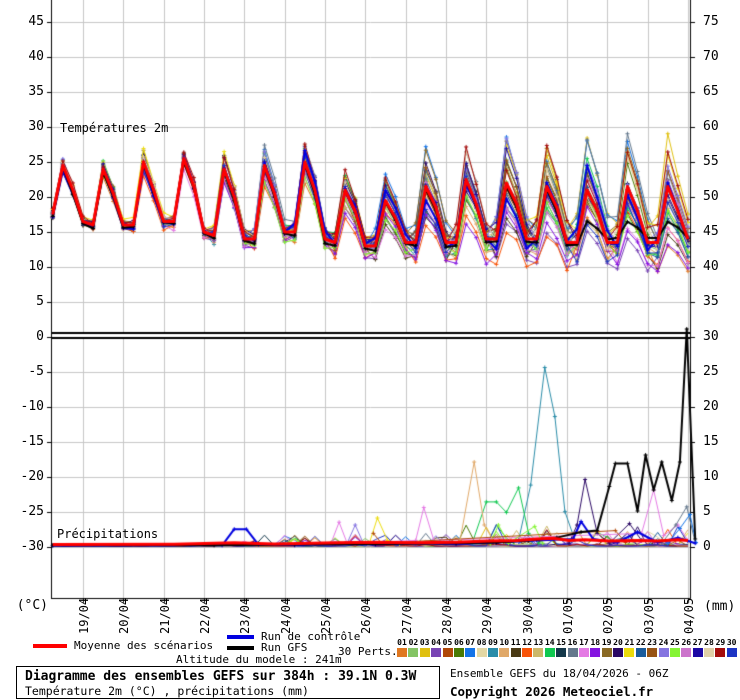  Describe the element at coordinates (711, 476) in the screenshot. I see `y-tick-label-right: 10` at that location.